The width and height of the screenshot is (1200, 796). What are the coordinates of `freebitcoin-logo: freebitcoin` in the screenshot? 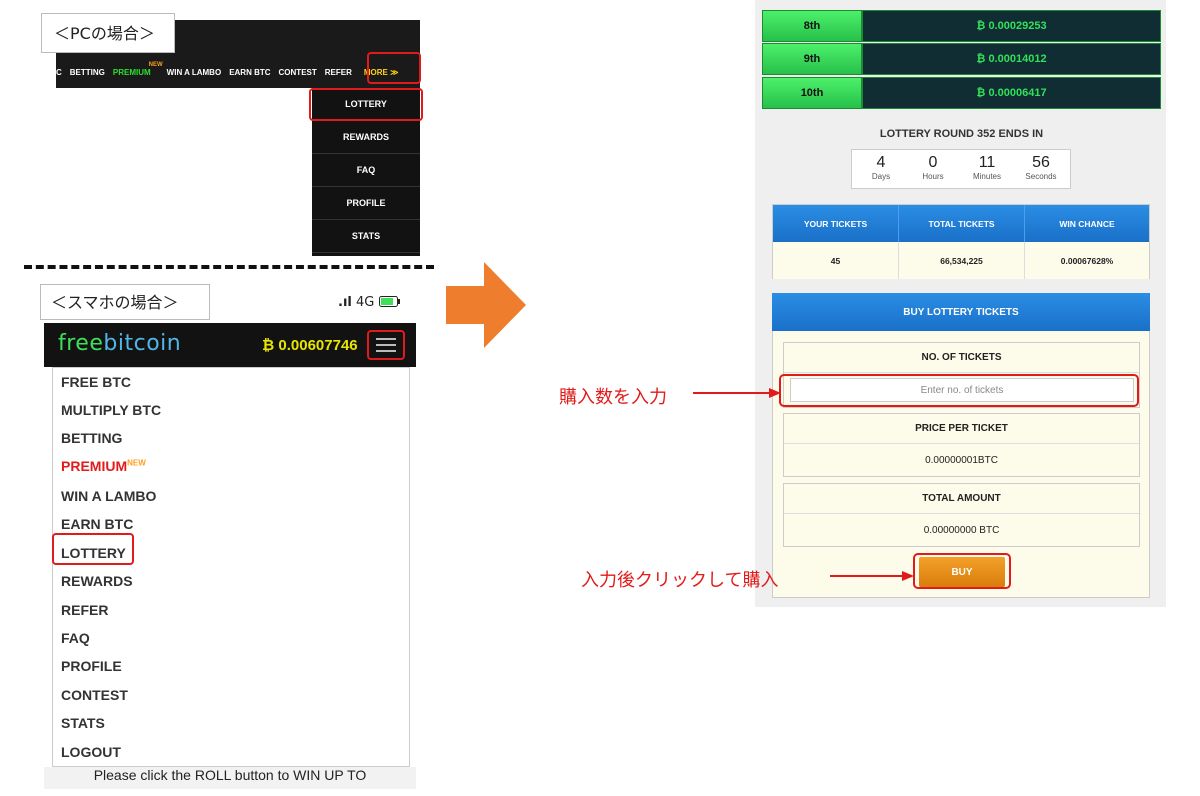 It's located at (119, 343).